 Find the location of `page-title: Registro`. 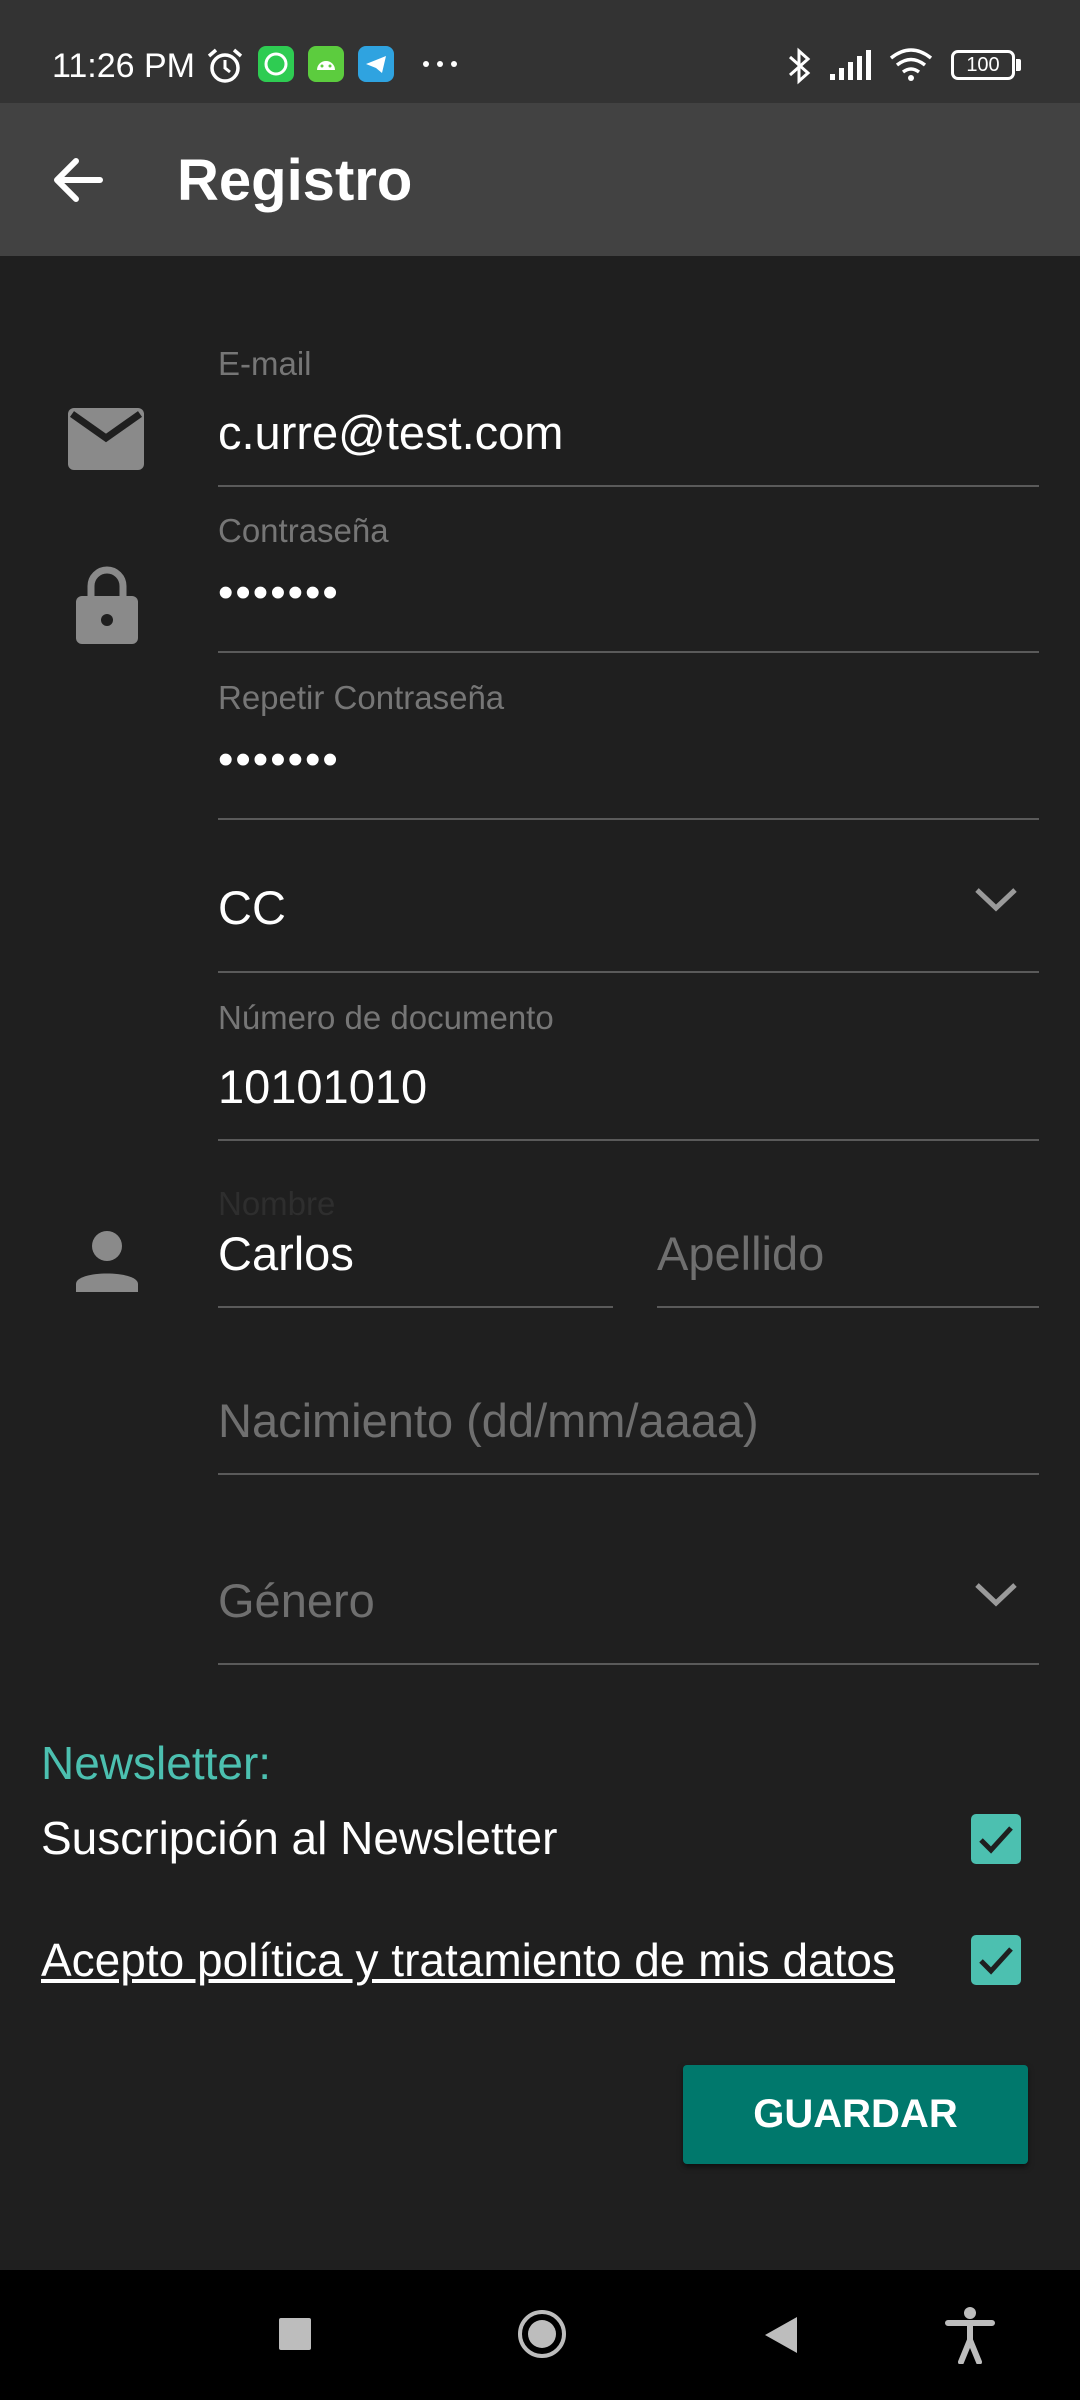

page-title: Registro is located at coordinates (295, 180).